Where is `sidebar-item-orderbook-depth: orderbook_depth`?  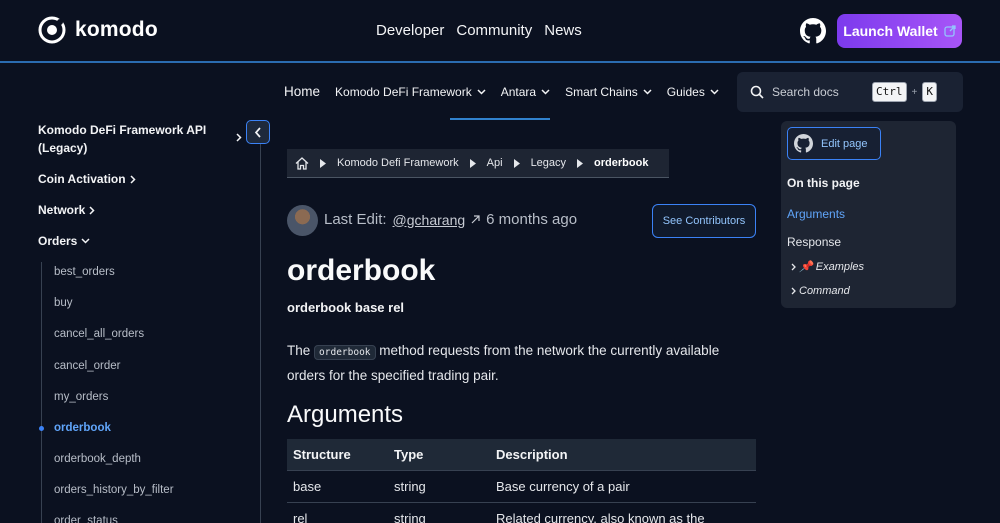 sidebar-item-orderbook-depth: orderbook_depth is located at coordinates (97, 459).